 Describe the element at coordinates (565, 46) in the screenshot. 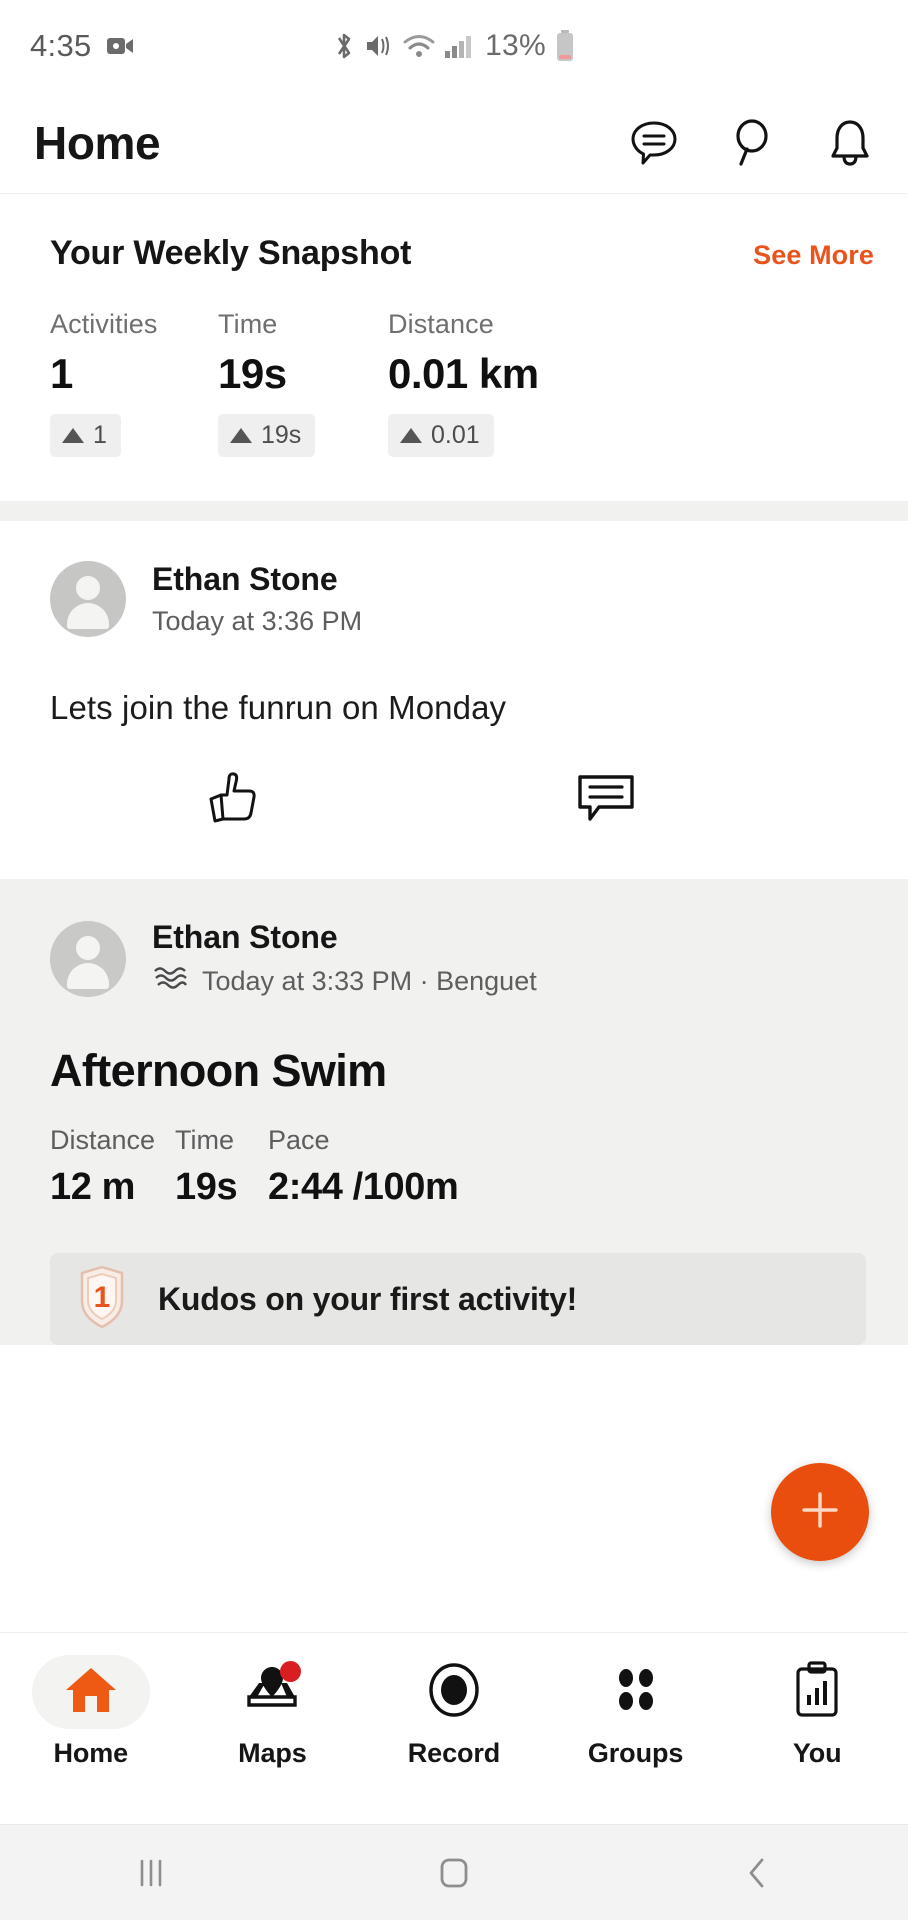

I see `battery-icon` at that location.